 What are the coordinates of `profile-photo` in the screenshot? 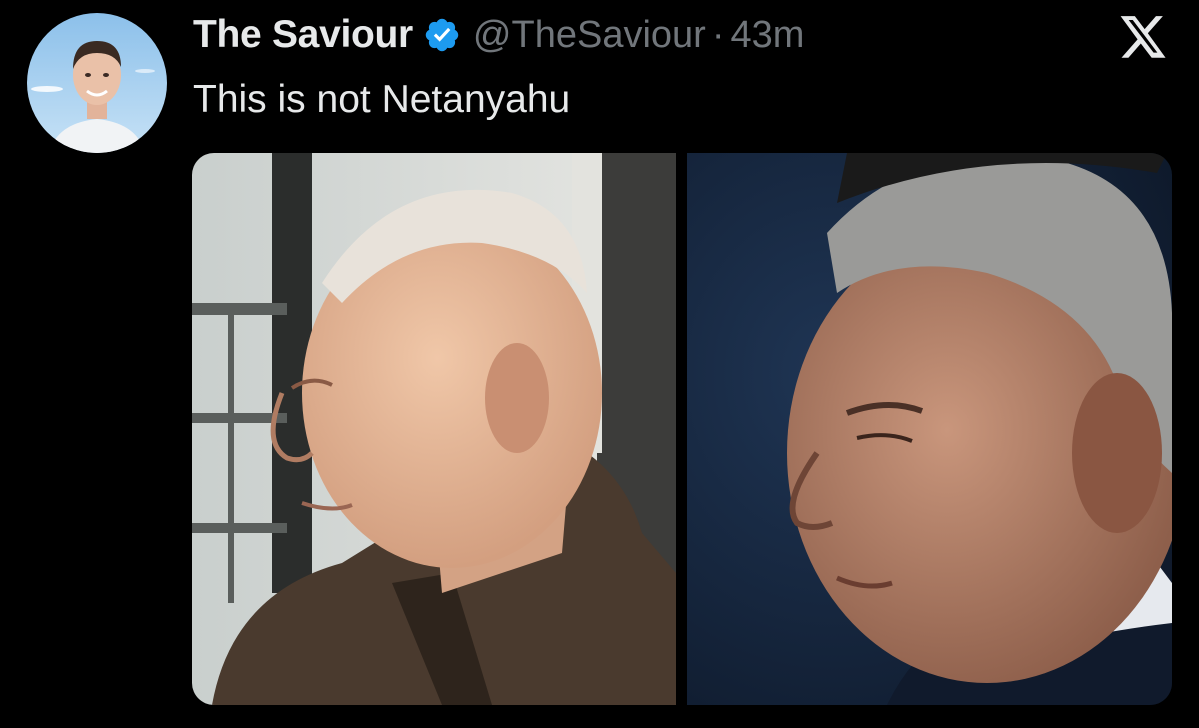 It's located at (97, 83).